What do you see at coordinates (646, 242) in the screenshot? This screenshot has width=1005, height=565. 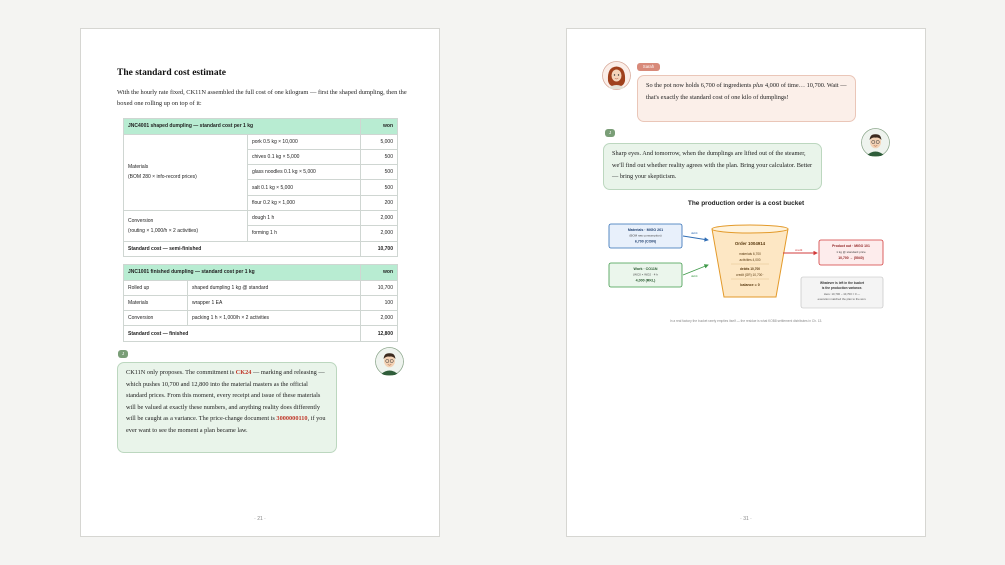 I see `materials-box-value: 6,700 (COIN)` at bounding box center [646, 242].